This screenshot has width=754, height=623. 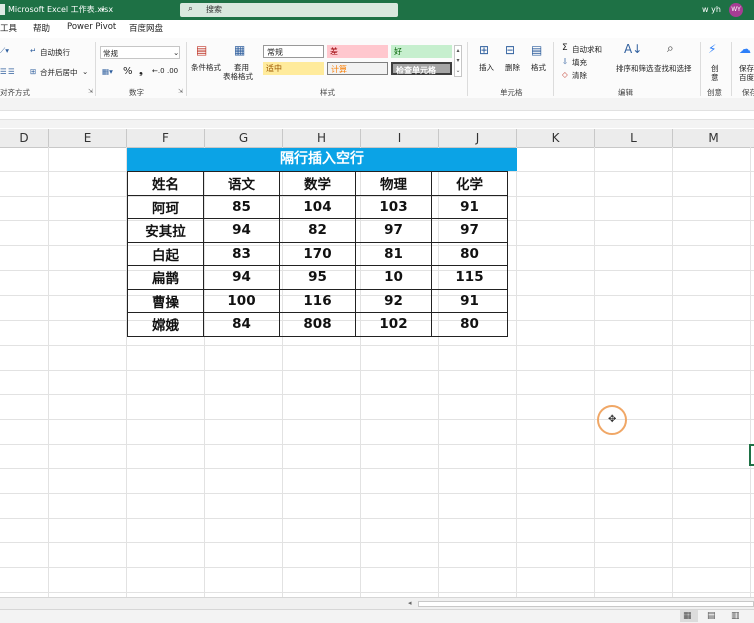 What do you see at coordinates (322, 138) in the screenshot?
I see `column-header-h: H` at bounding box center [322, 138].